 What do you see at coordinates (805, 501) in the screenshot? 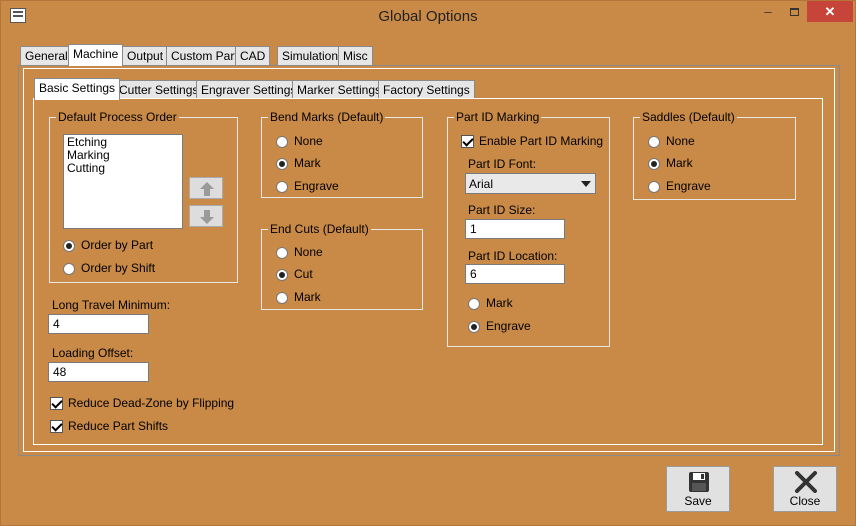
I see `close-label: Close` at bounding box center [805, 501].